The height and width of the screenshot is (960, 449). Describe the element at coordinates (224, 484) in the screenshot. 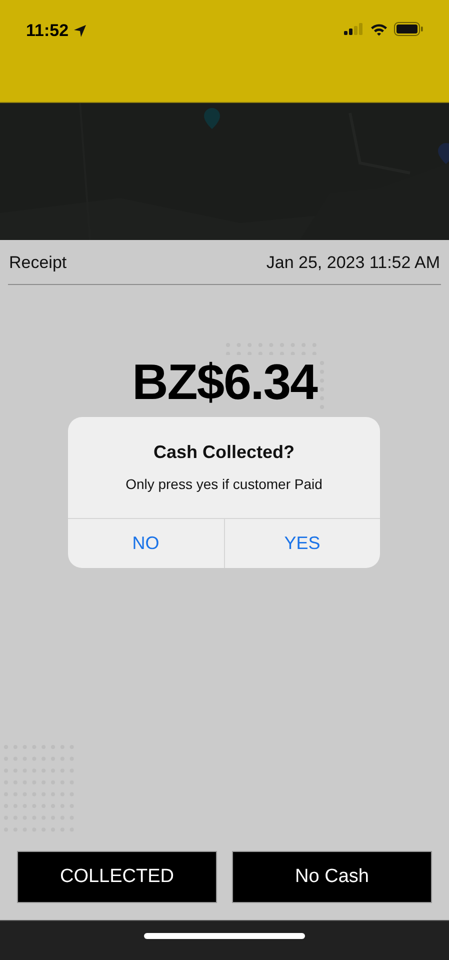

I see `alert-message: Only press yes if customer Paid` at that location.